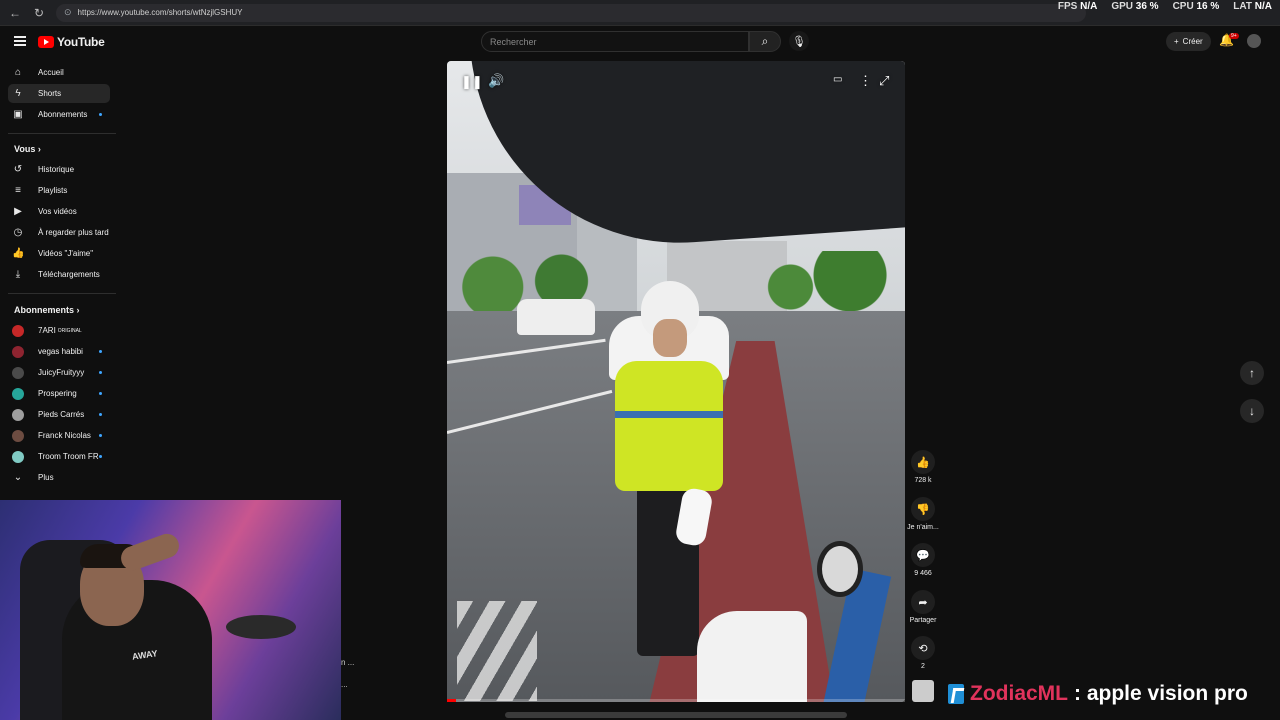 The height and width of the screenshot is (720, 1280). Describe the element at coordinates (1098, 694) in the screenshot. I see `stream-banner: ZodiacML : apple vision pro` at that location.